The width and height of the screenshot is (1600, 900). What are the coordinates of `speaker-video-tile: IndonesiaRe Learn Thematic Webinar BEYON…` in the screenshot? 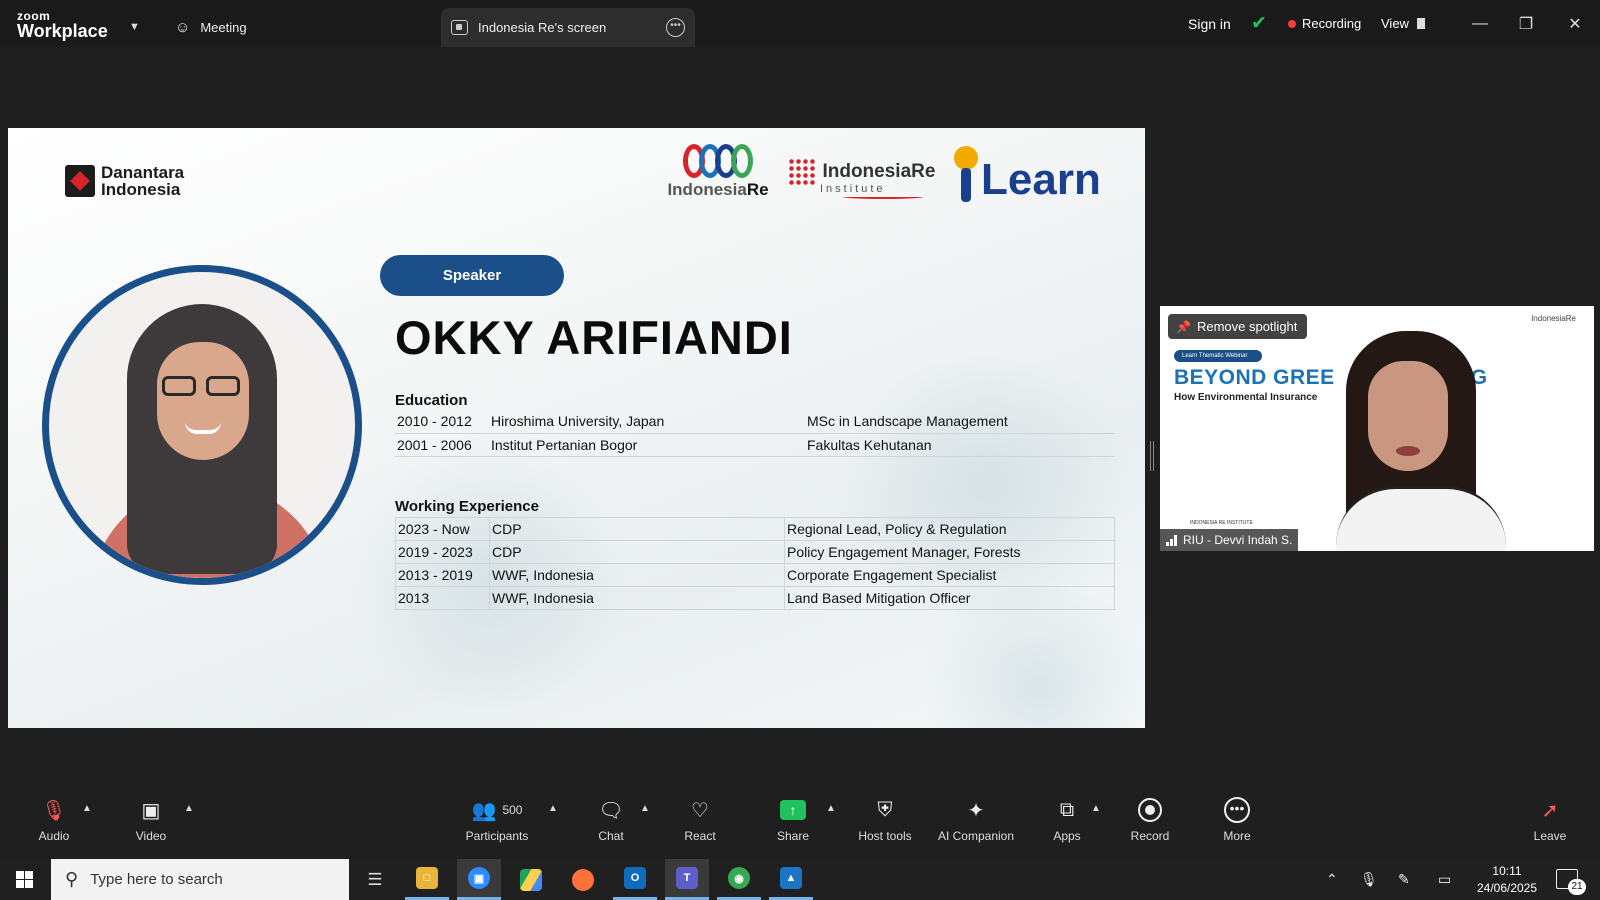 It's located at (1377, 428).